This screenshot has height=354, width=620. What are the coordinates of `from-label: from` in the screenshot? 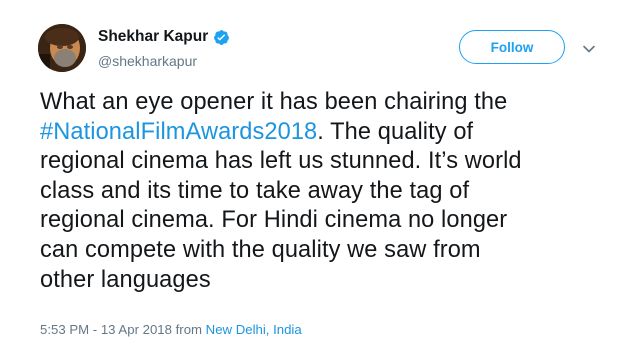 It's located at (188, 329).